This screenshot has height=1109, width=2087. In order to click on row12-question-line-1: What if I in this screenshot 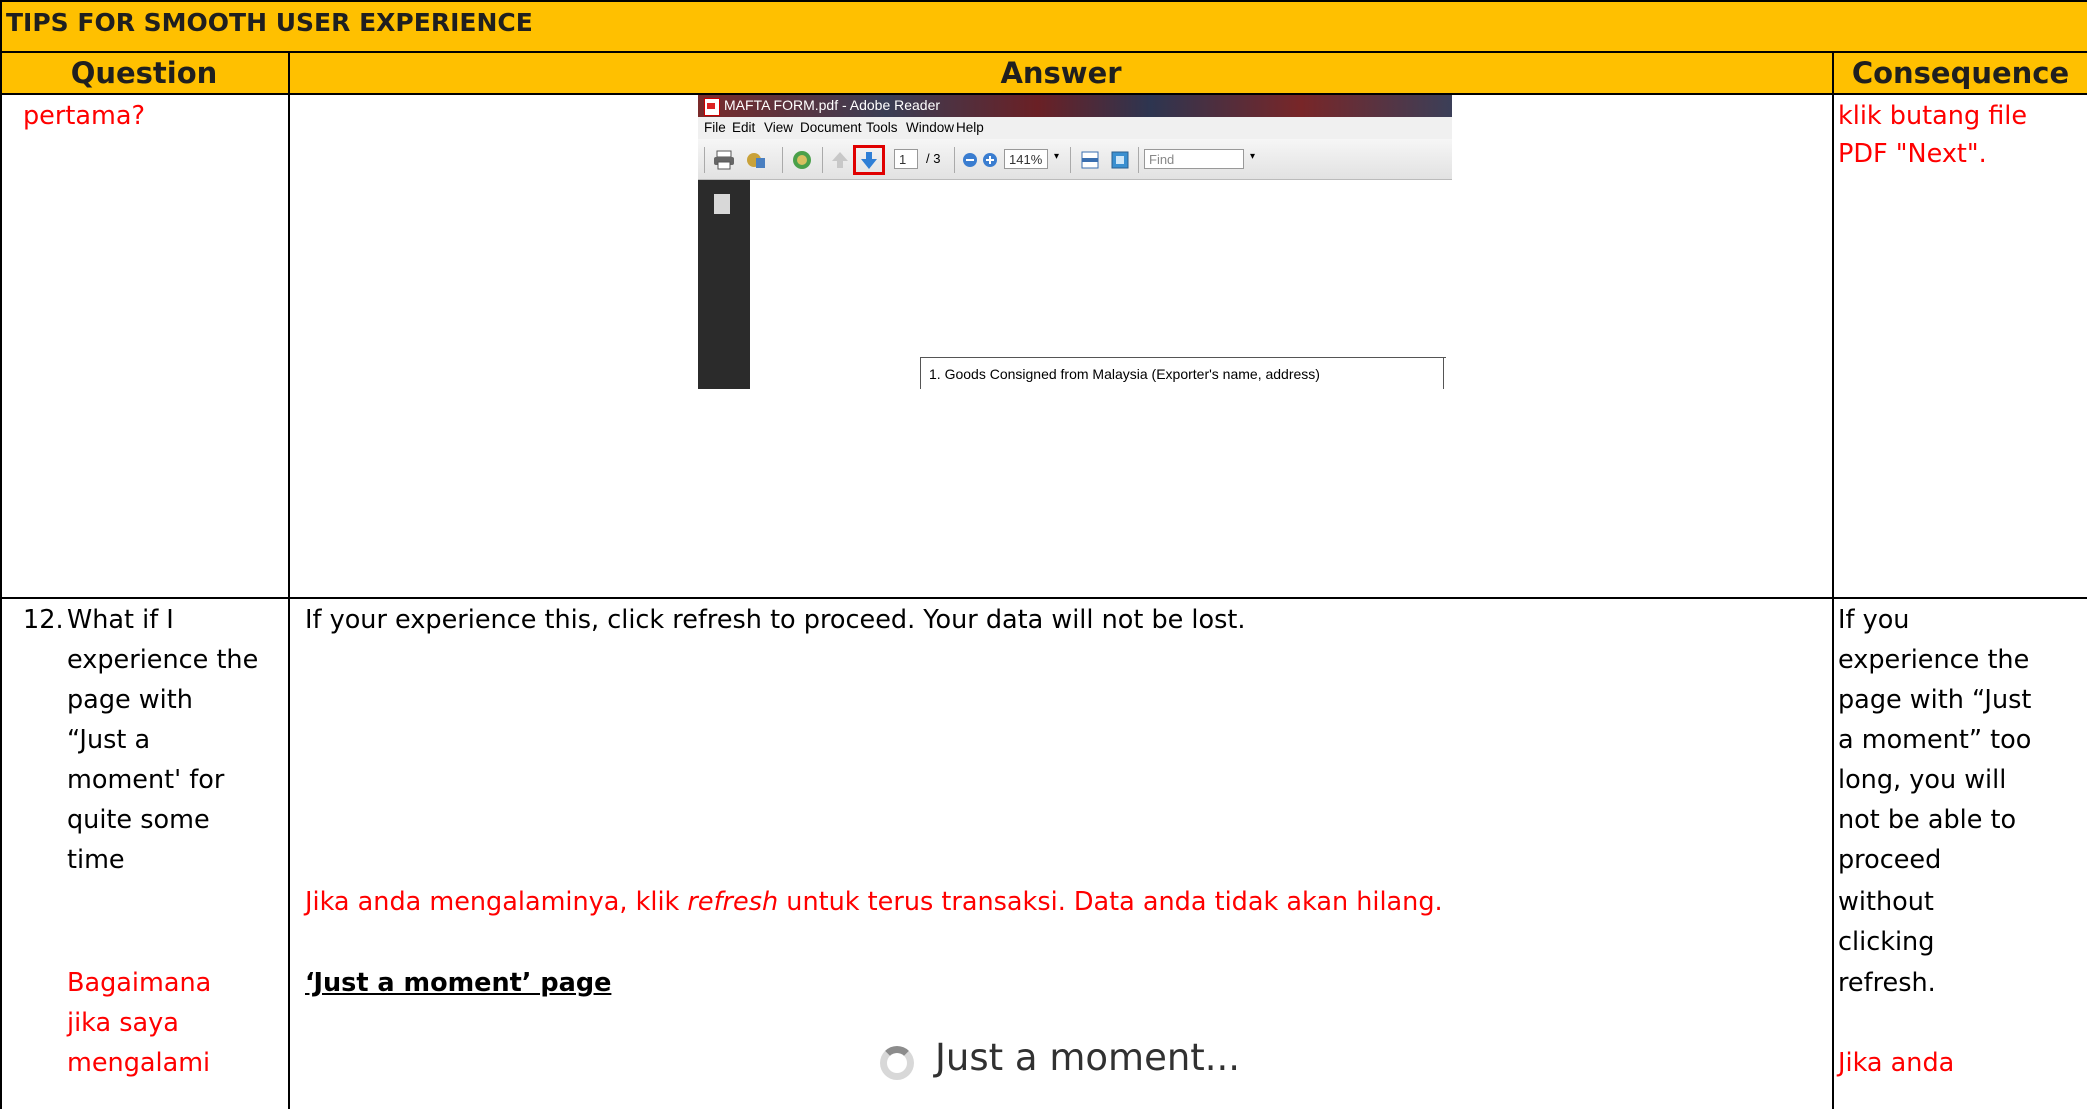, I will do `click(120, 620)`.